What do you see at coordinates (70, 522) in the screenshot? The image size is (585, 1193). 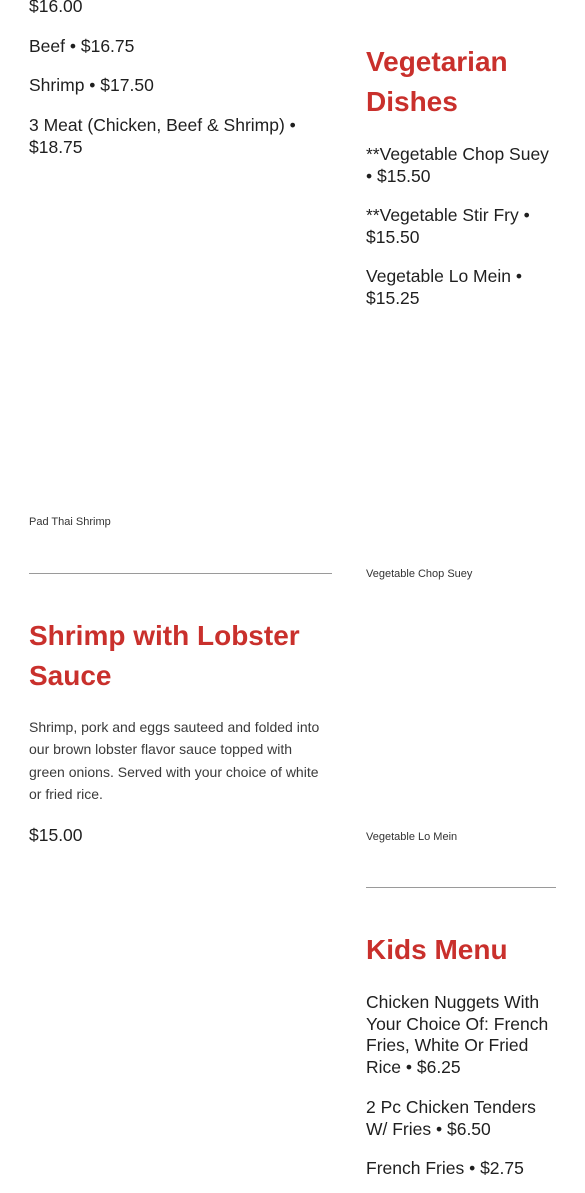 I see `pad-thai-shrimp-caption: Pad Thai Shrimp` at bounding box center [70, 522].